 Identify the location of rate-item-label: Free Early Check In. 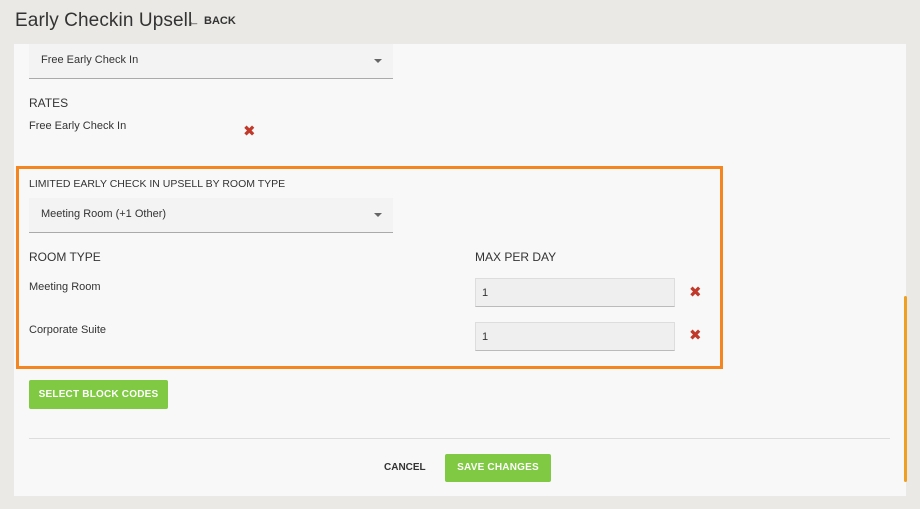
(78, 126).